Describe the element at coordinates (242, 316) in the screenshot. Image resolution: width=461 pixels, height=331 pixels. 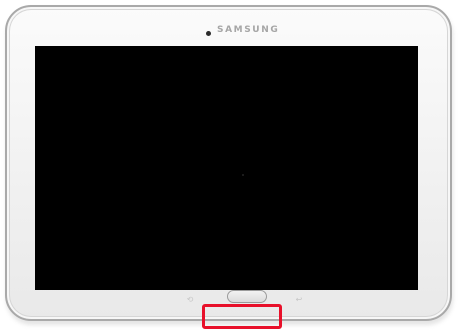
I see `home-button-highlight` at that location.